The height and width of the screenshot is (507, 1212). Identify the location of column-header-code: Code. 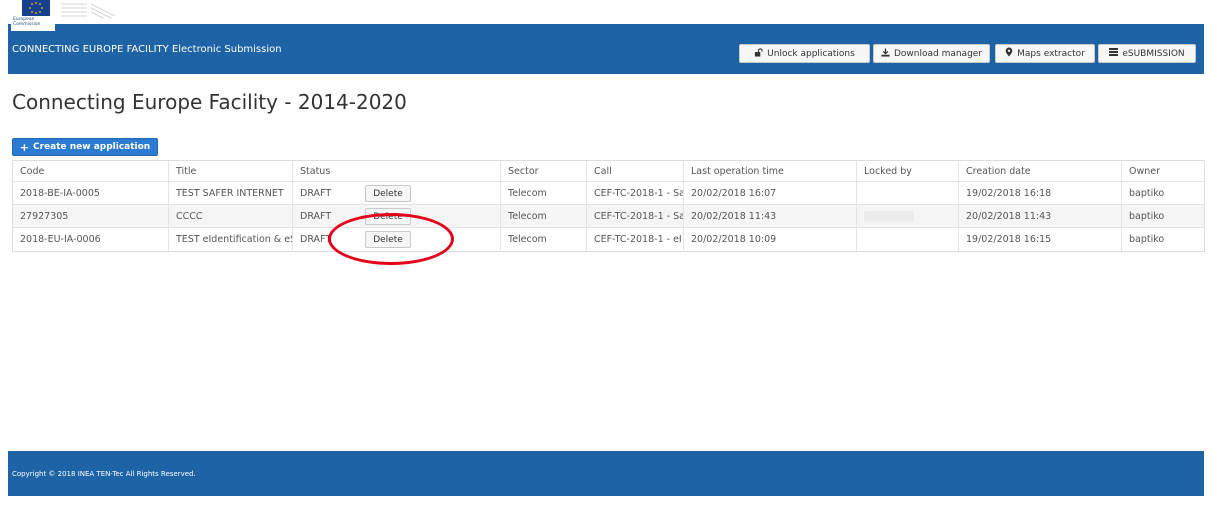
(90, 171).